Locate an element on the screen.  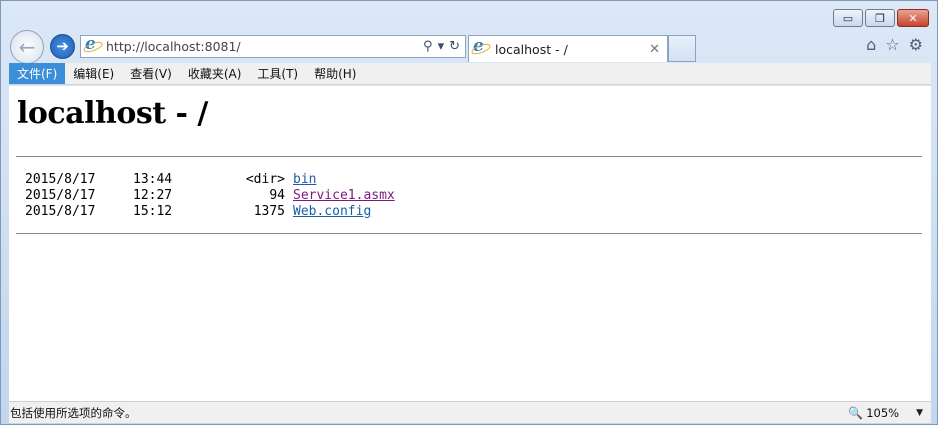
close-icon: ✕ is located at coordinates (913, 18).